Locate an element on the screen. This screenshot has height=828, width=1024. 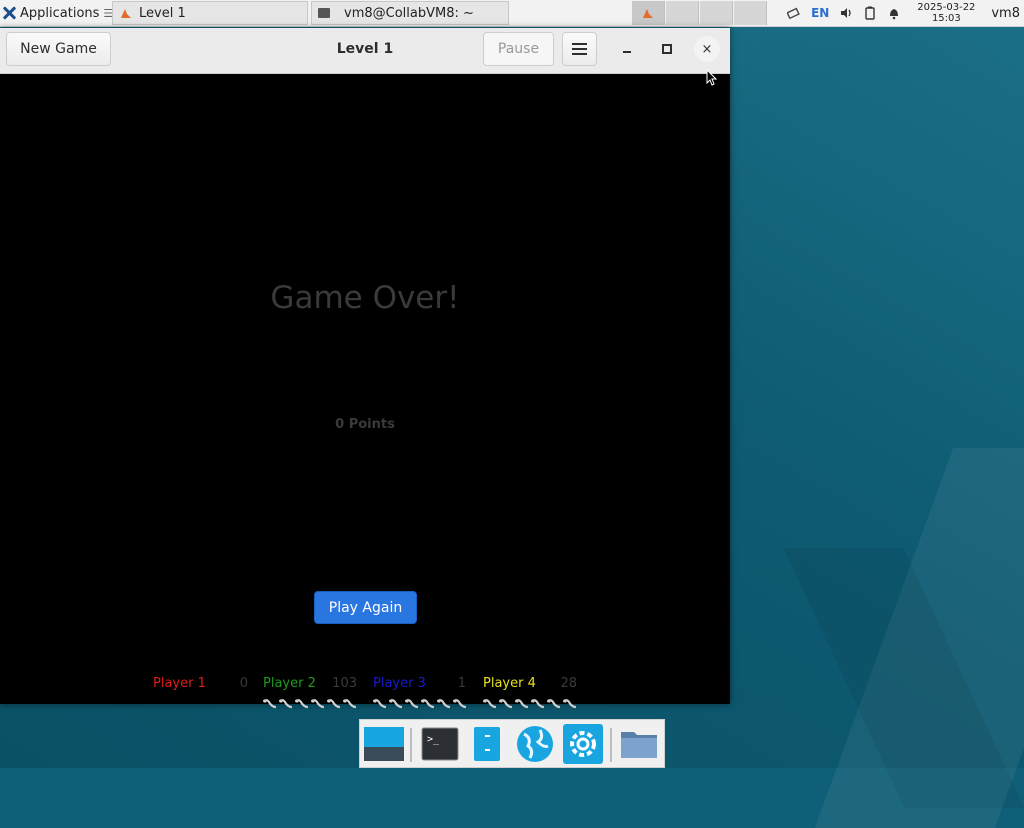
file-cabinet-icon is located at coordinates (487, 744).